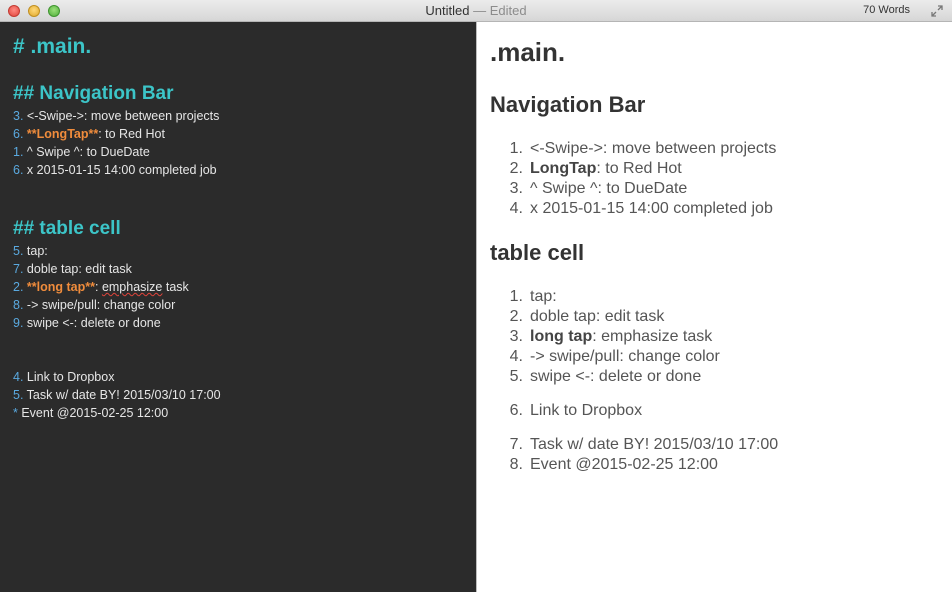  I want to click on line-text: ^ Swipe ^: to DueDate, so click(86, 152).